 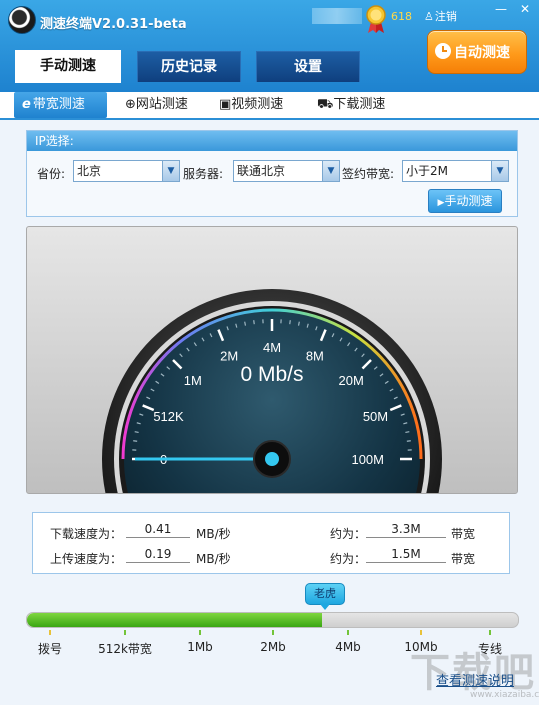 I want to click on sub-nav: e 带宽测速 ⊕网站测速 ▣视频测速 ⛟下载测速, so click(x=269, y=106).